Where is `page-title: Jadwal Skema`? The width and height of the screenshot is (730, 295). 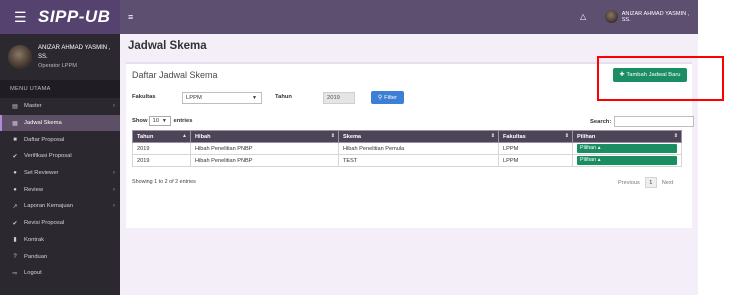
page-title: Jadwal Skema is located at coordinates (167, 46).